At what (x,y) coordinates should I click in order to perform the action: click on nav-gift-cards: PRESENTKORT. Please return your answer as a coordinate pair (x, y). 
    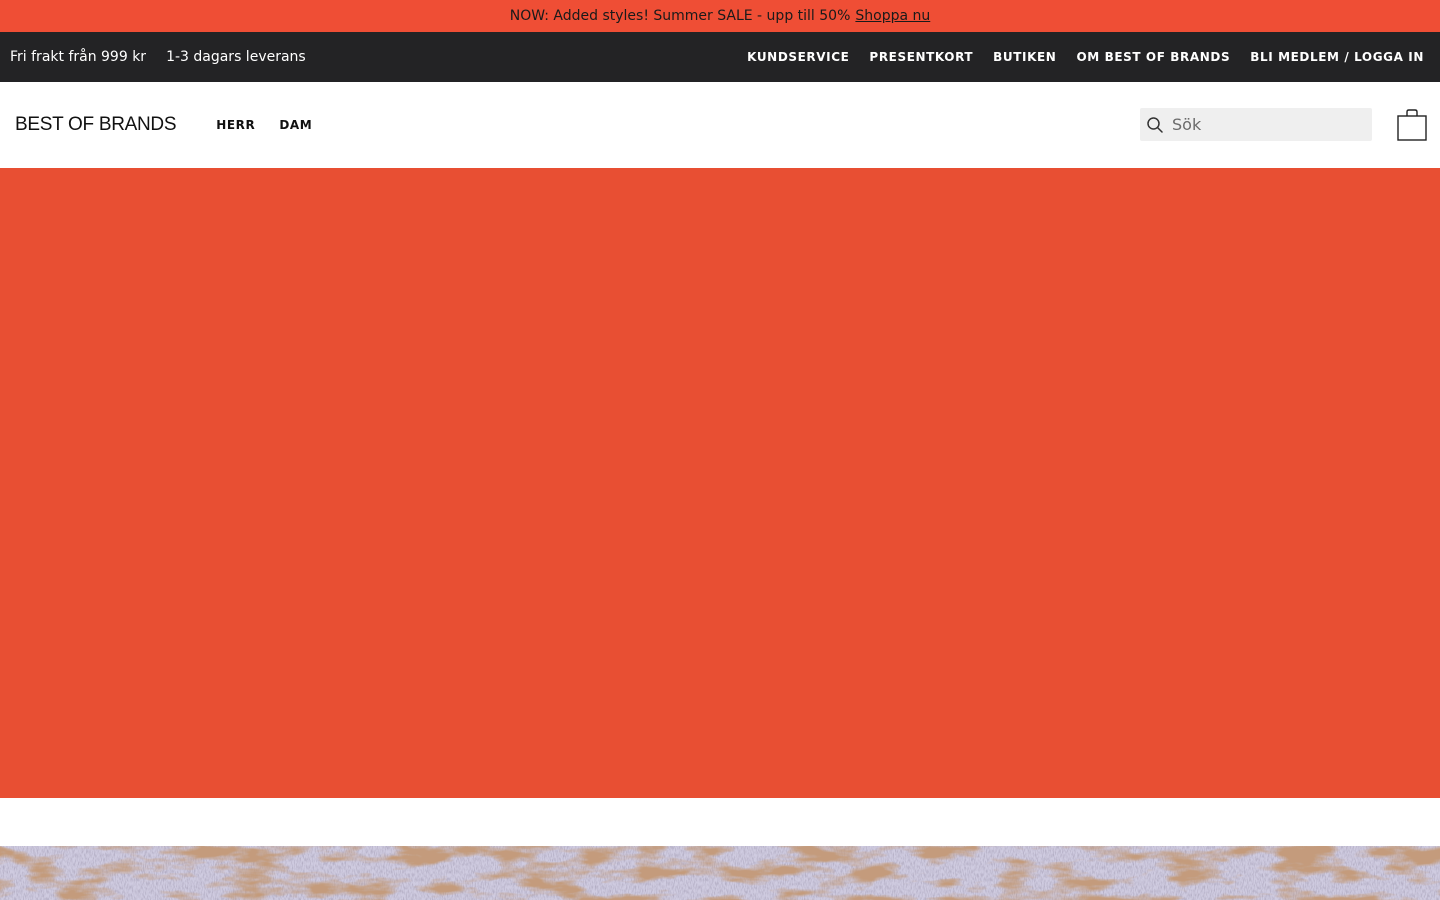
    Looking at the image, I should click on (921, 57).